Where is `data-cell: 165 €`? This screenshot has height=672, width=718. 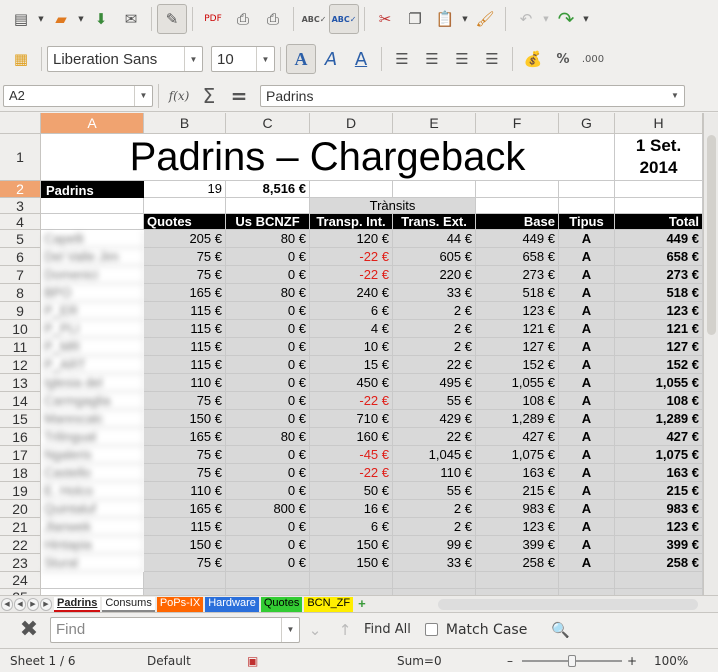 data-cell: 165 € is located at coordinates (185, 509).